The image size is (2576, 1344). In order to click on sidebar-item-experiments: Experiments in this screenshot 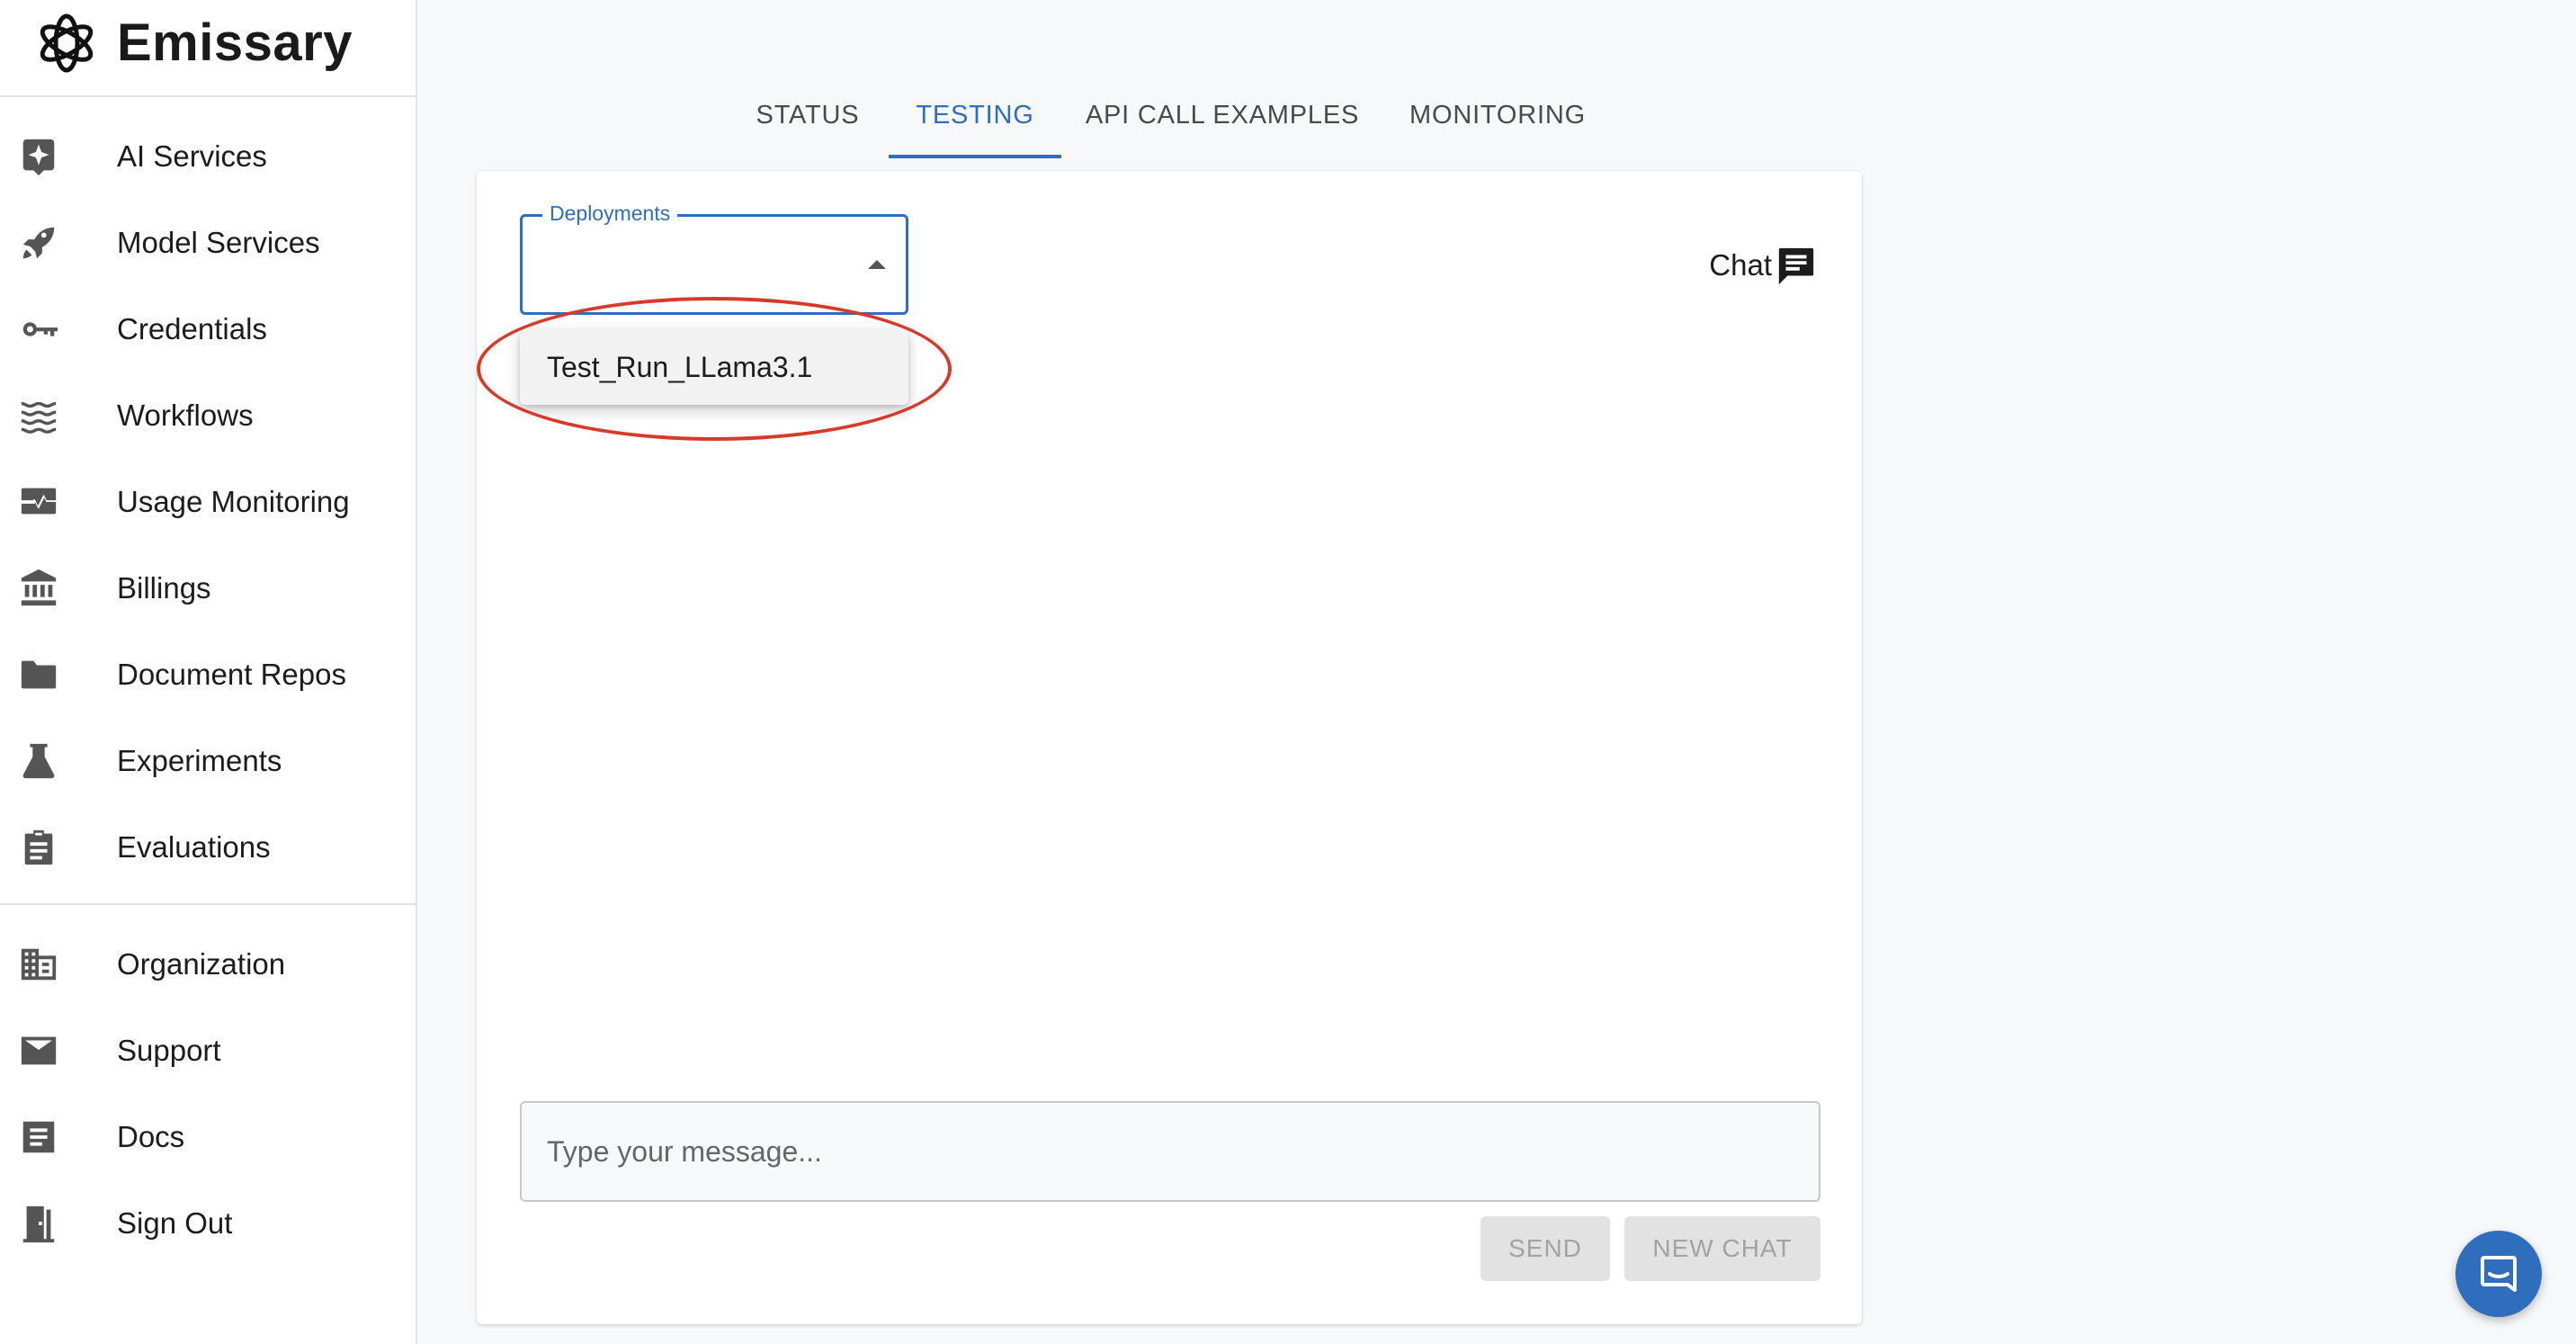, I will do `click(208, 761)`.